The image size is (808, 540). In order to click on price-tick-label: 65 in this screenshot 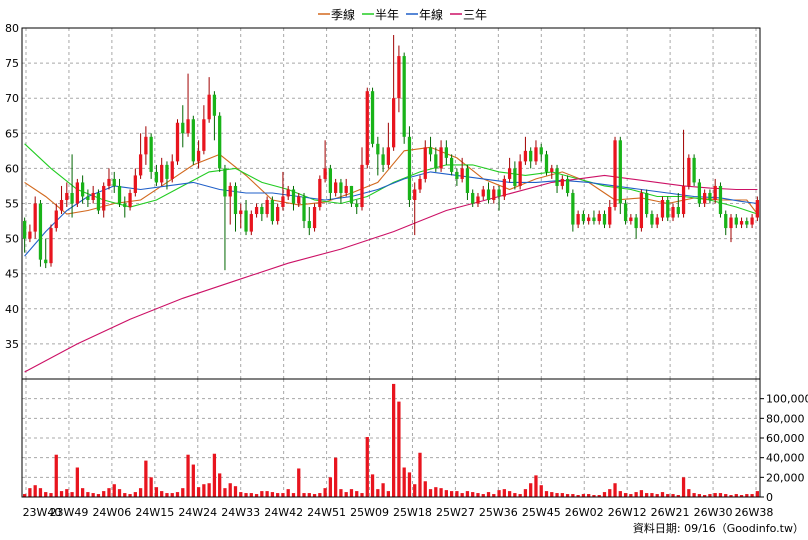, I will do `click(12, 133)`.